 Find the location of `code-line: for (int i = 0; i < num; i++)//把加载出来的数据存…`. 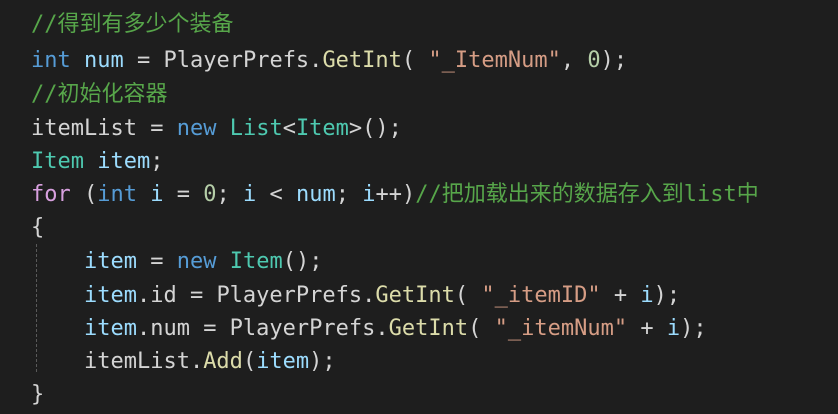

code-line: for (int i = 0; i < num; i++)//把加载出来的数据存… is located at coordinates (395, 194).